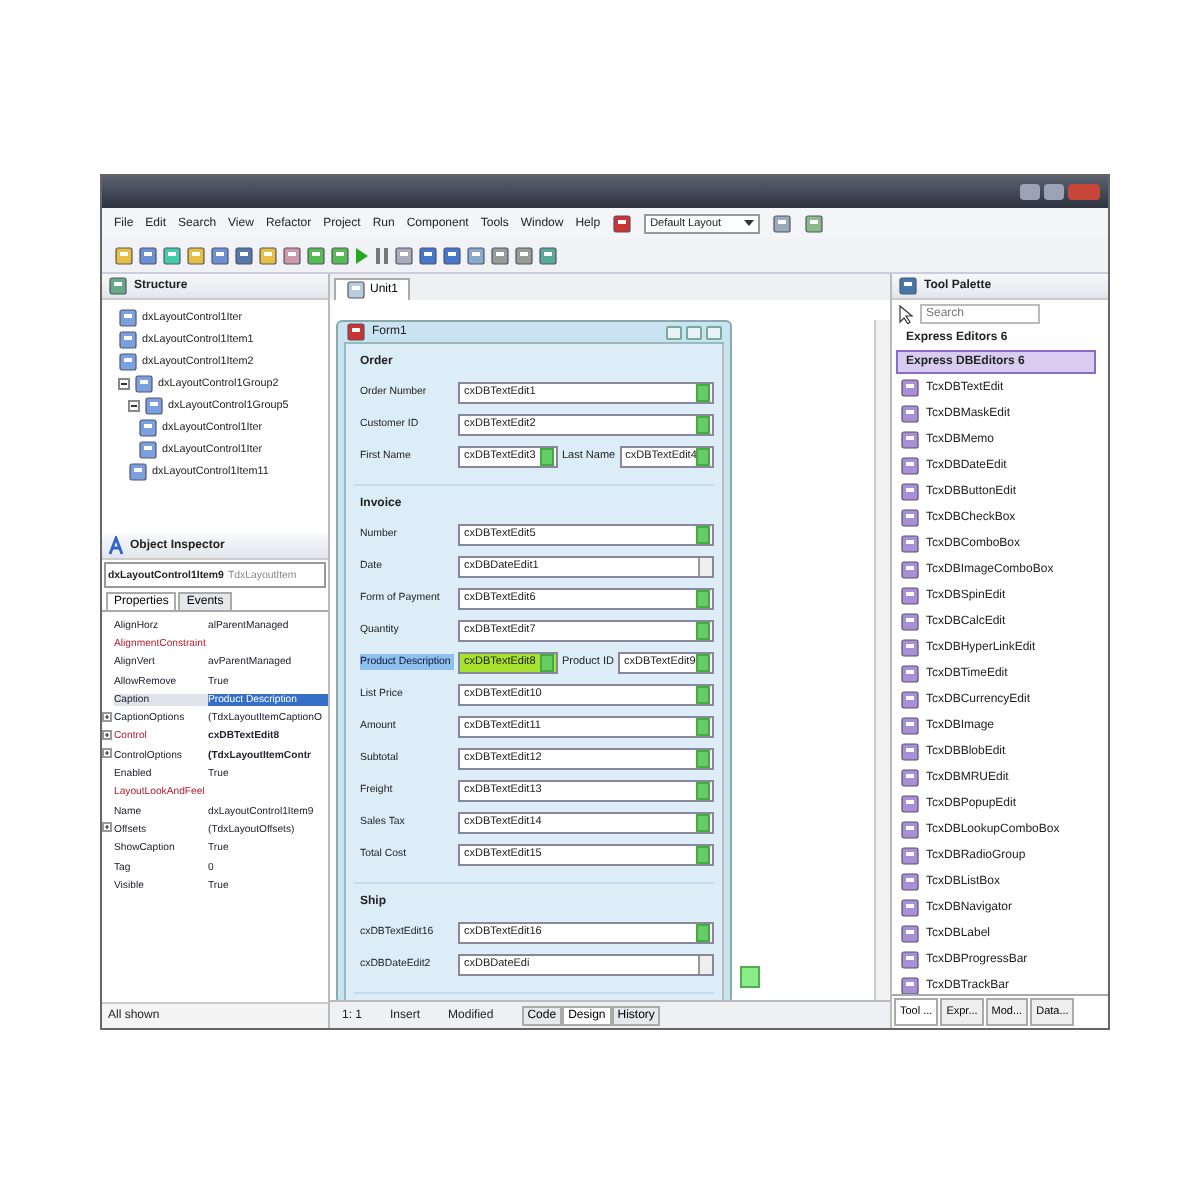 This screenshot has height=1200, width=1200. What do you see at coordinates (118, 286) in the screenshot?
I see `structure-icon` at bounding box center [118, 286].